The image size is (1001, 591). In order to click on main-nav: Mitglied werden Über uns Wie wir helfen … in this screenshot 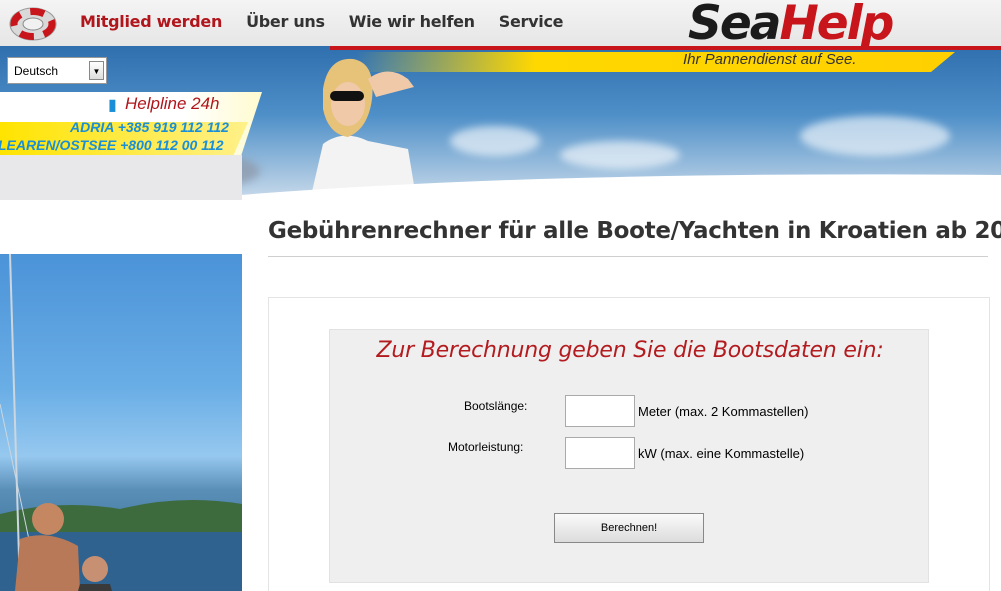, I will do `click(321, 21)`.